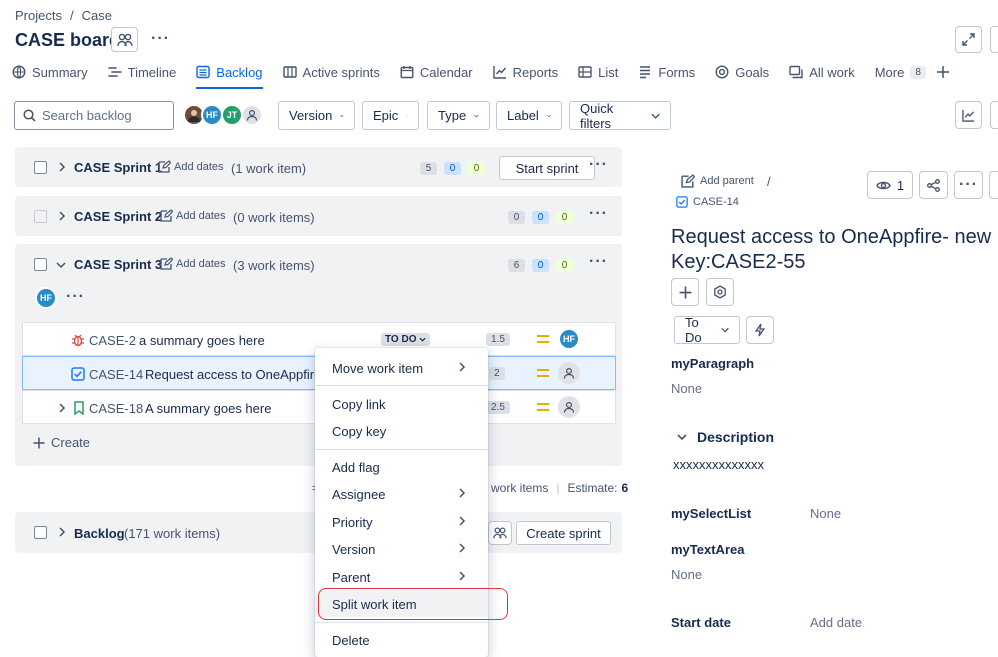 The width and height of the screenshot is (998, 657). I want to click on issue-key: CASE-2, so click(112, 340).